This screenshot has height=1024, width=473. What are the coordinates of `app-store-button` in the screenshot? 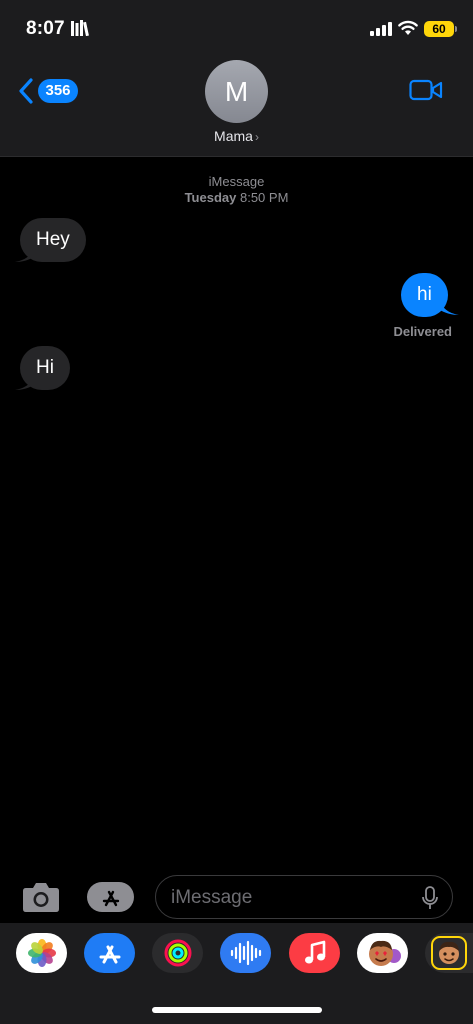 It's located at (110, 897).